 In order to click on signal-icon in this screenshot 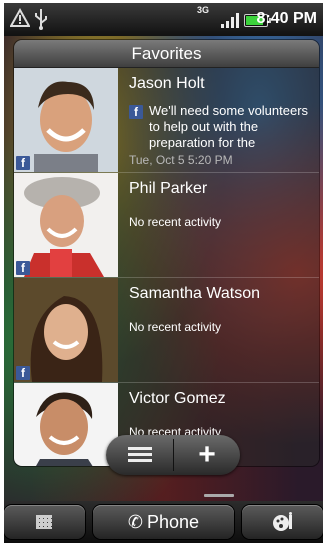, I will do `click(230, 20)`.